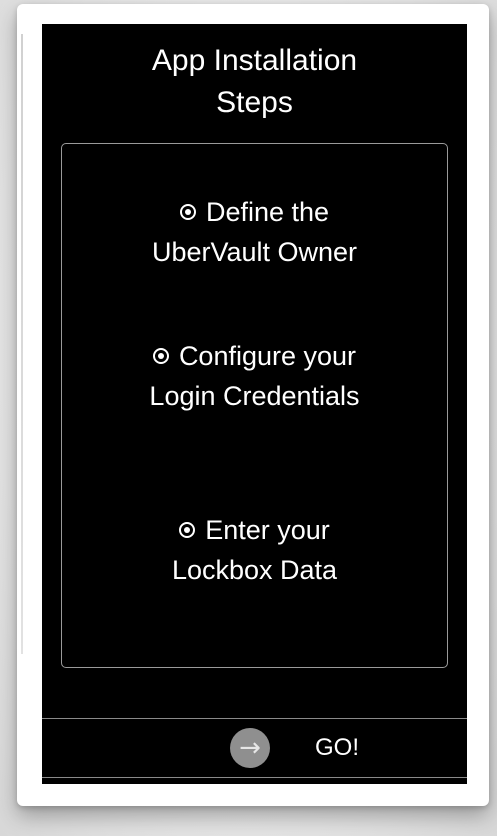 This screenshot has width=497, height=836. What do you see at coordinates (337, 748) in the screenshot?
I see `go-label: GO!` at bounding box center [337, 748].